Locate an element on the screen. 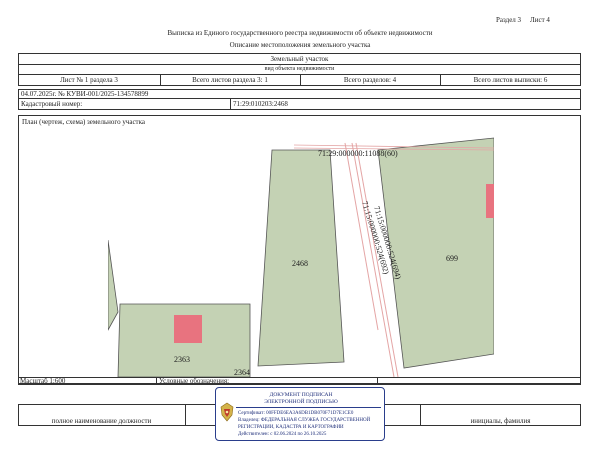 The image size is (600, 464). position-label: полное наименование должности is located at coordinates (101, 421).